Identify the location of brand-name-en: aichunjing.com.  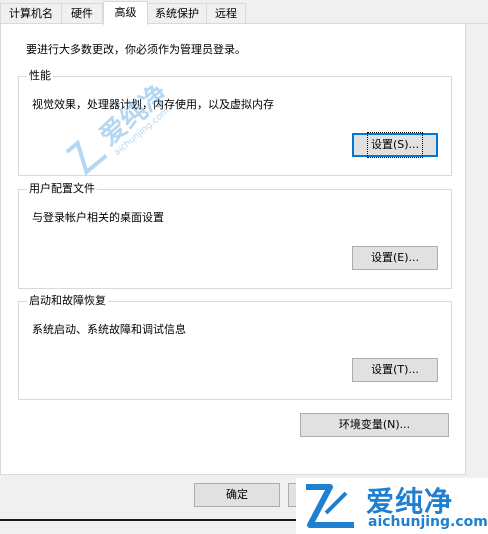
(428, 522).